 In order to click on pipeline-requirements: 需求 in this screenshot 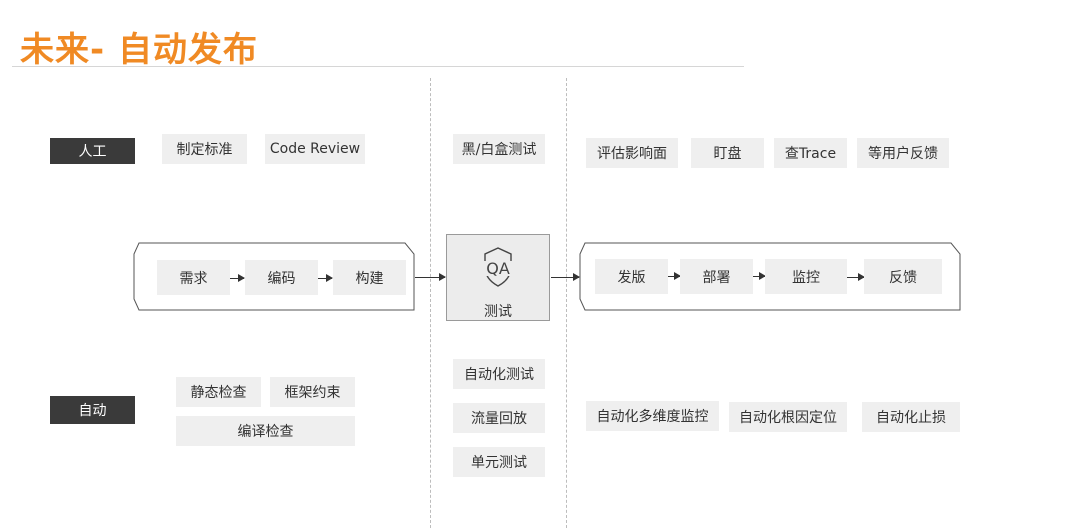, I will do `click(193, 277)`.